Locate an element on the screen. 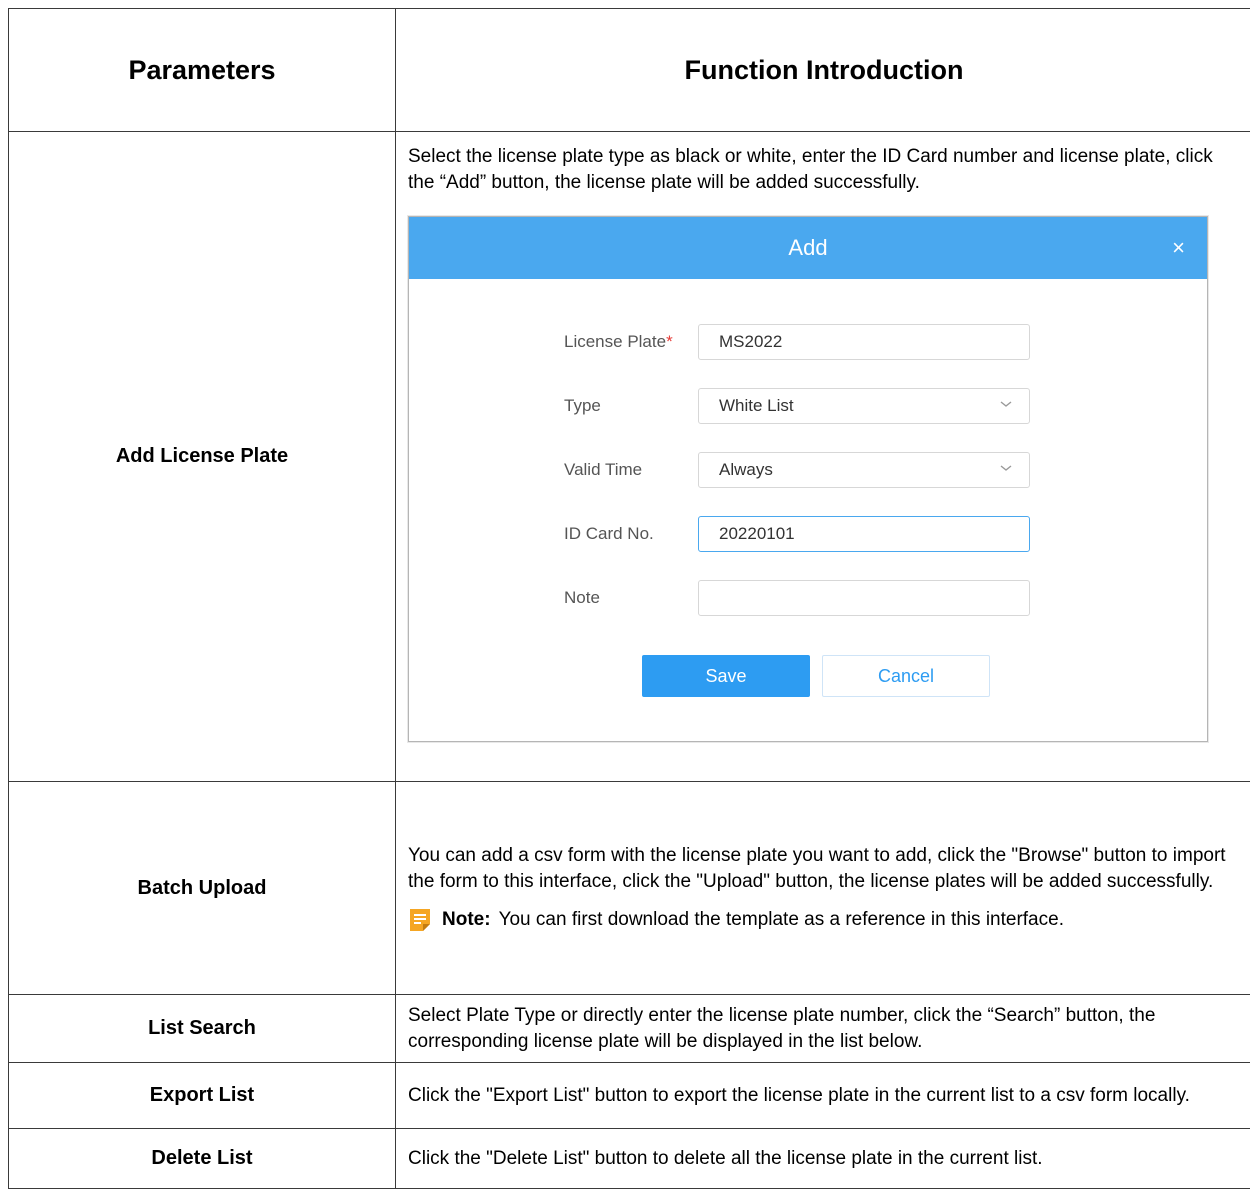  license-plate-row: License Plate* MS2022 is located at coordinates (797, 342).